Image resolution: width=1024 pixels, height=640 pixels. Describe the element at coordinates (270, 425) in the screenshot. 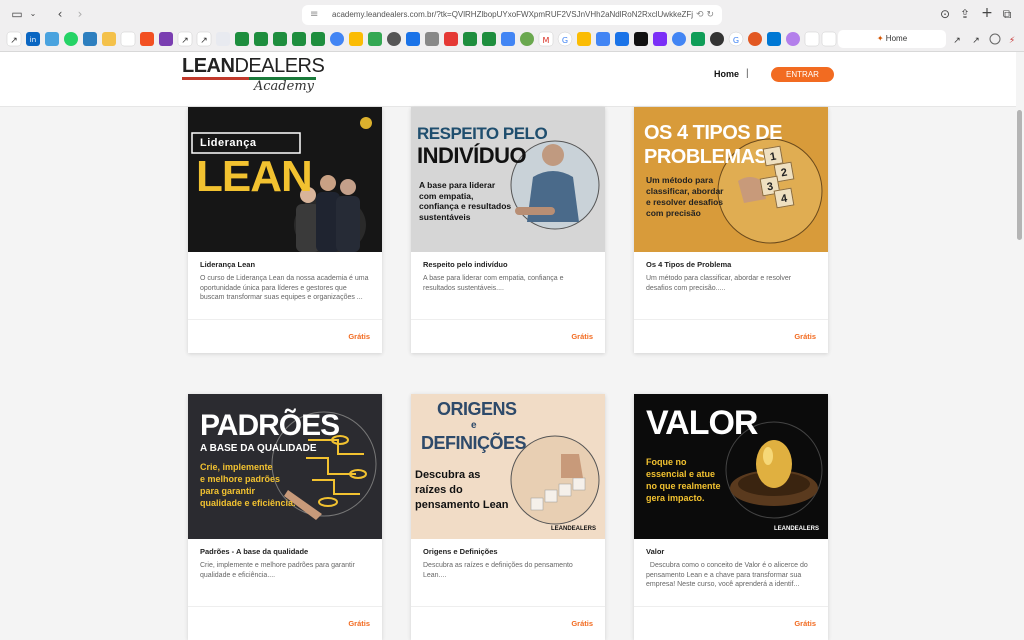

I see `thumbnail-headline-1: PADRÕES` at that location.